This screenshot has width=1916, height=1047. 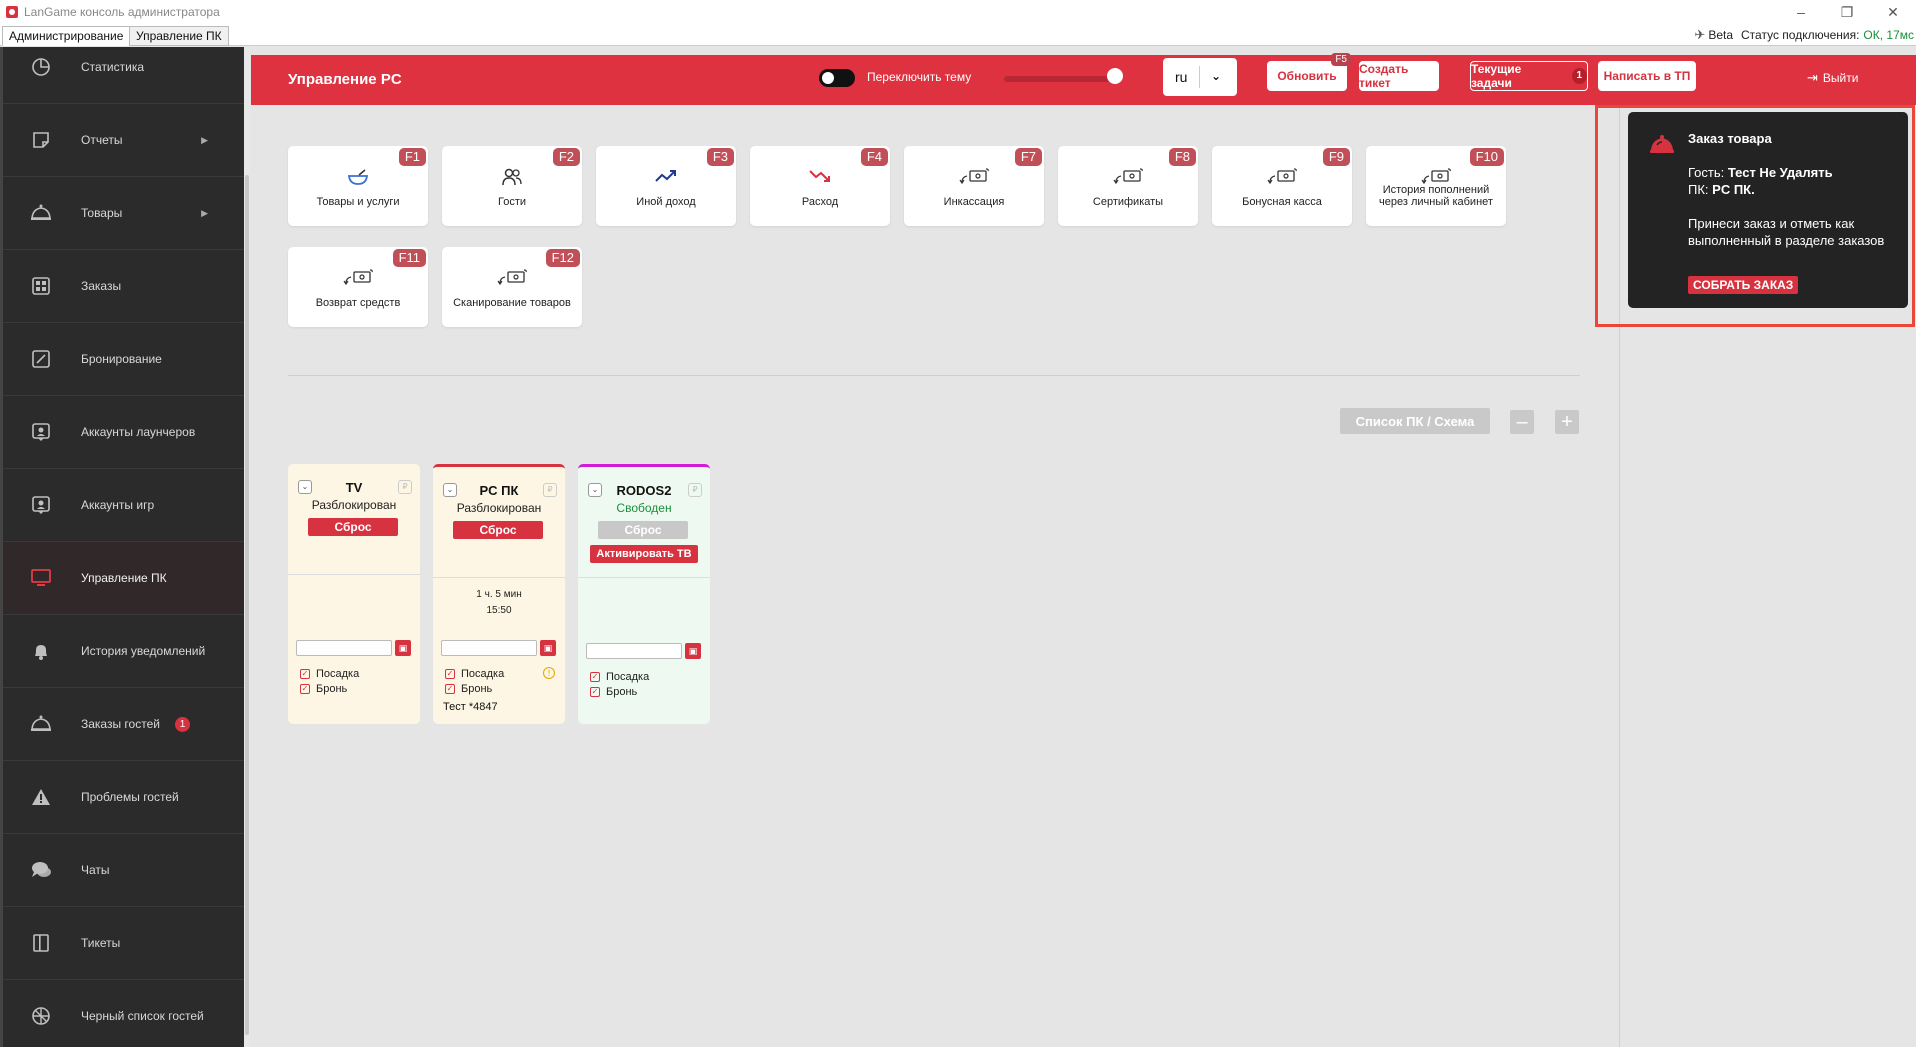 I want to click on hotkey-badge: F11, so click(x=409, y=258).